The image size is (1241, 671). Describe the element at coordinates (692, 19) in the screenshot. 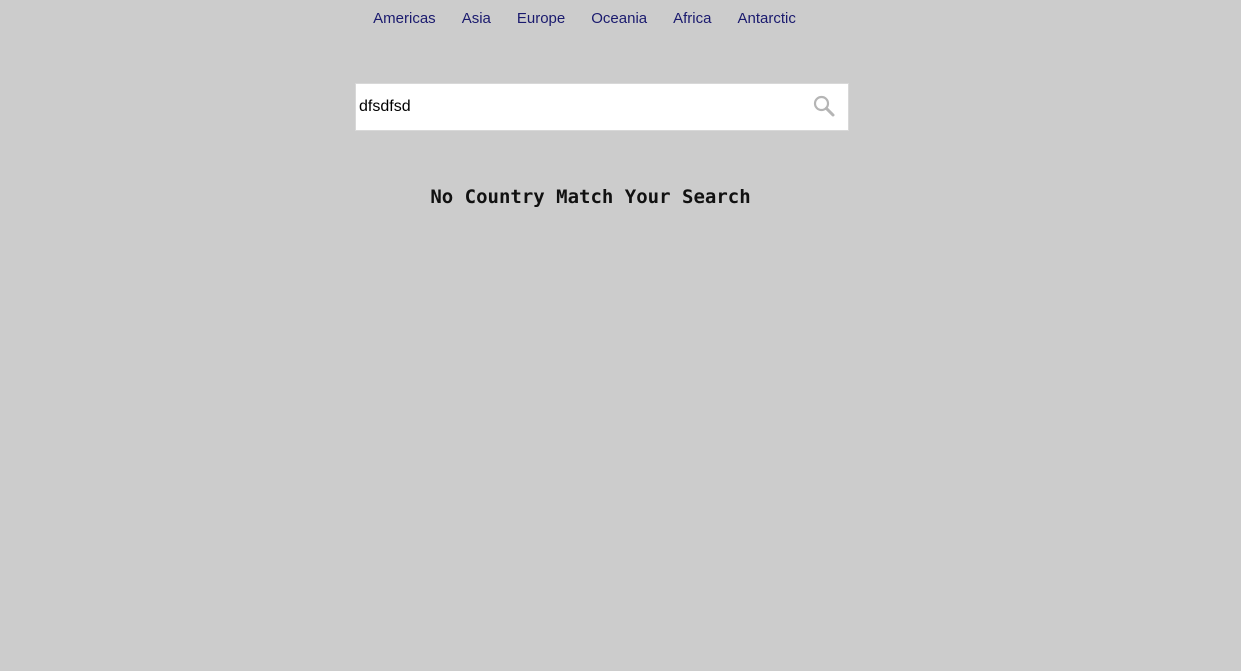

I see `nav-link-africa: Africa` at that location.